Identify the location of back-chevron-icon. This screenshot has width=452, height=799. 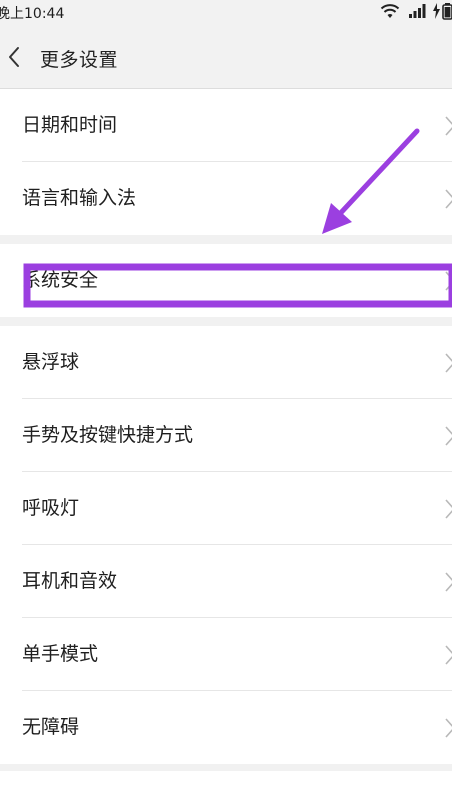
(15, 57).